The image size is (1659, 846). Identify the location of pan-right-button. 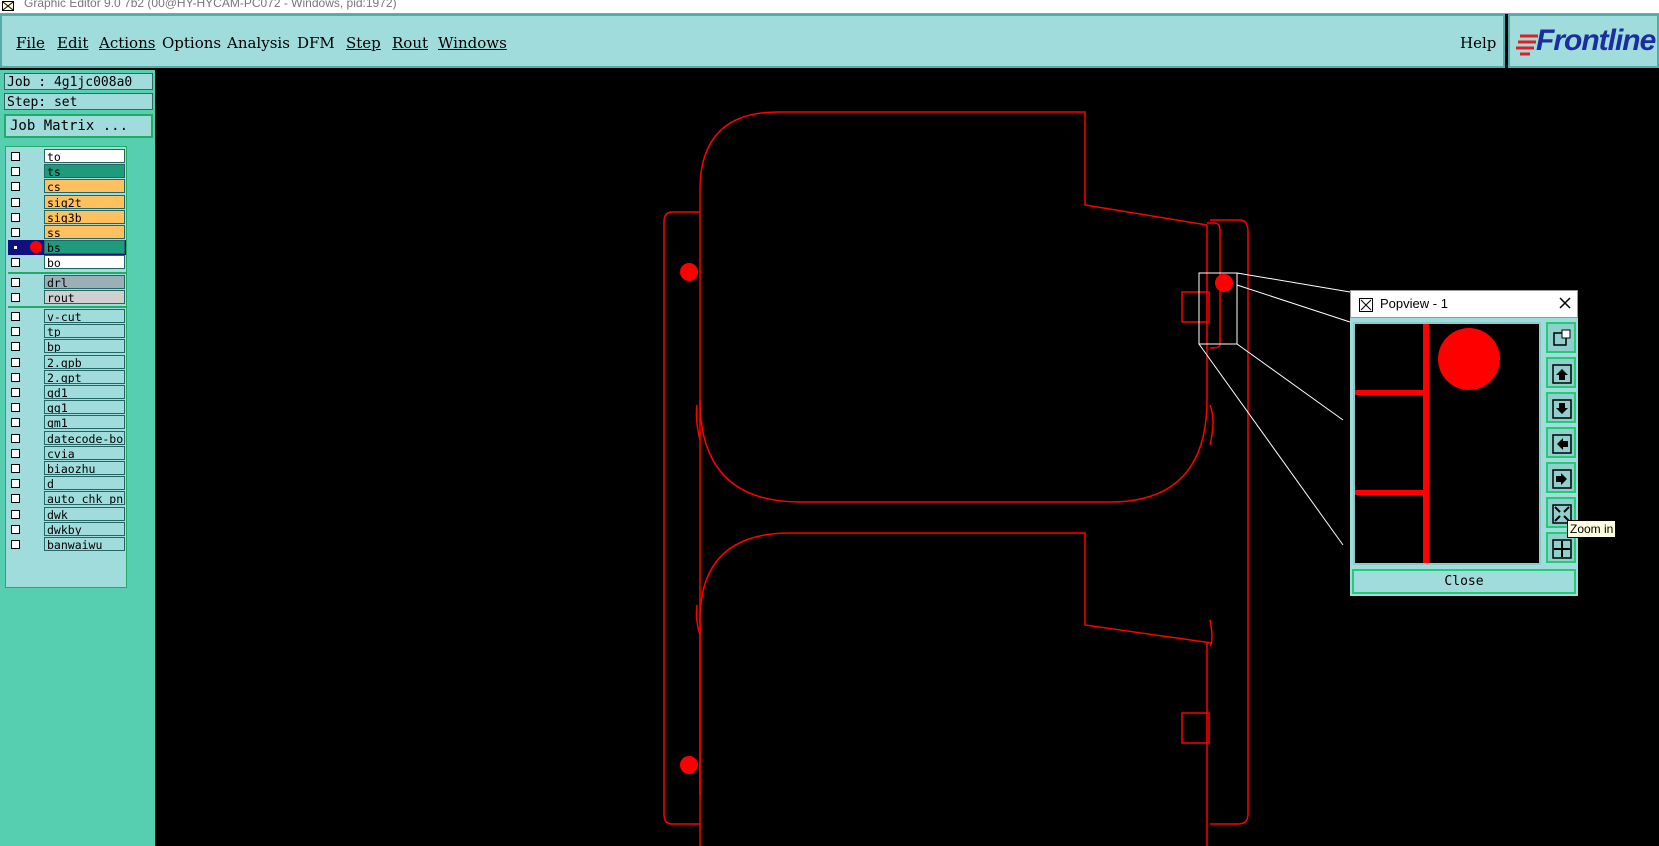
(1561, 477).